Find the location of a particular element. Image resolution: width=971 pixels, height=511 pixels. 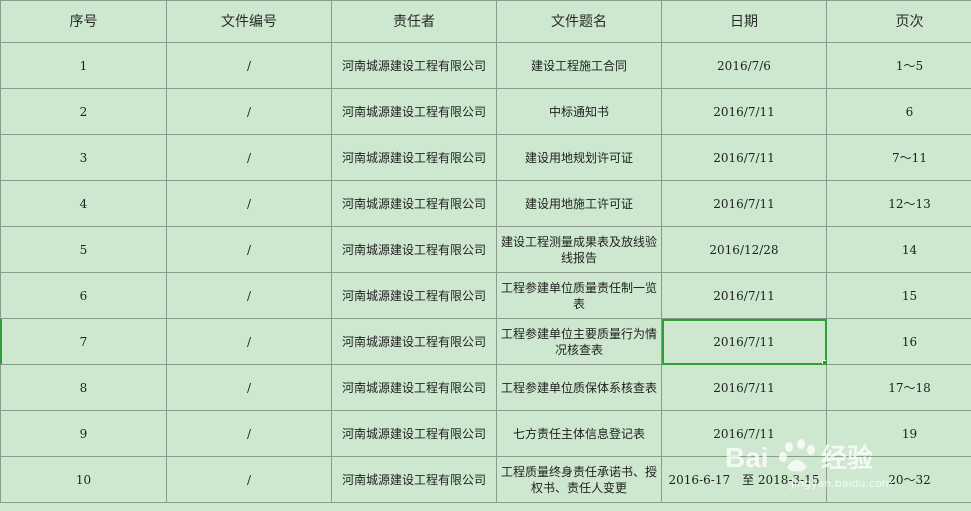

cell-title: 工程质量终身责任承诺书、授权书、责任人变更 is located at coordinates (579, 479).